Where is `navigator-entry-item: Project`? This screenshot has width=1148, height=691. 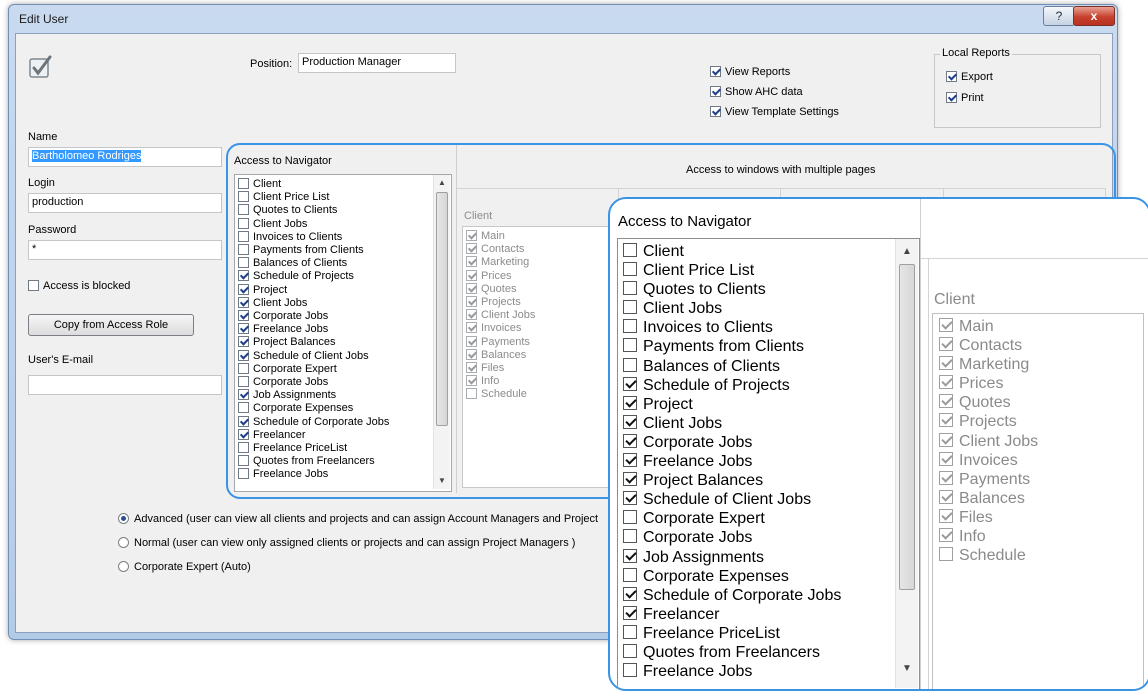
navigator-entry-item: Project is located at coordinates (313, 290).